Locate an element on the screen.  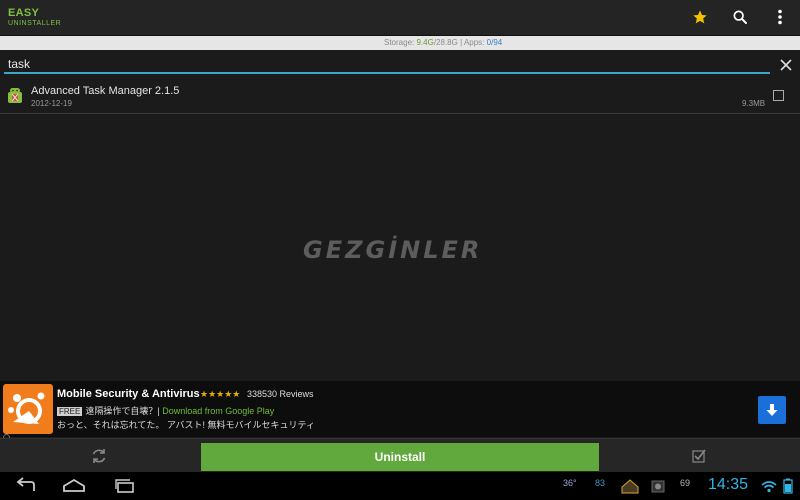
app-date: 2012-12-19 is located at coordinates (51, 103).